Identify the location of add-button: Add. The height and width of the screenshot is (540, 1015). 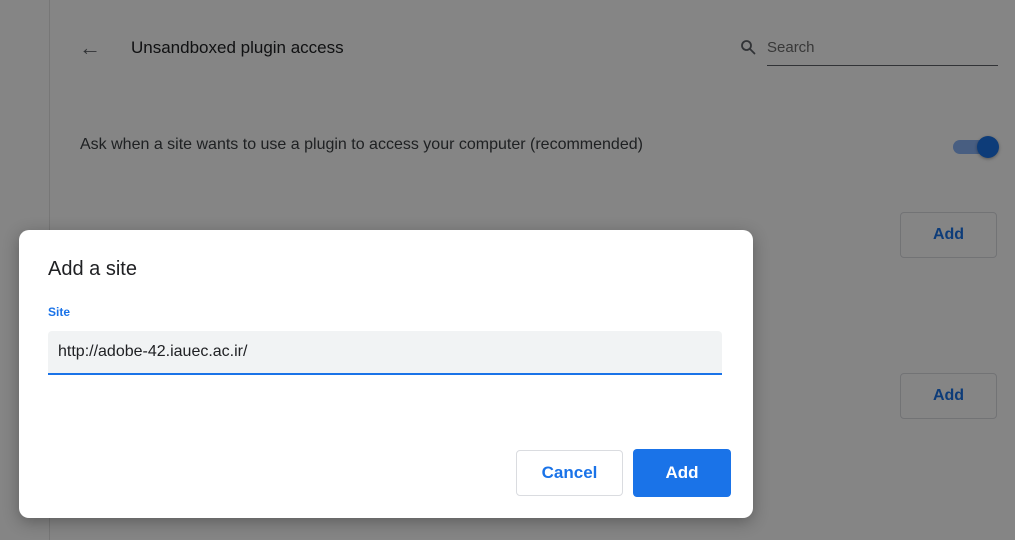
(682, 473).